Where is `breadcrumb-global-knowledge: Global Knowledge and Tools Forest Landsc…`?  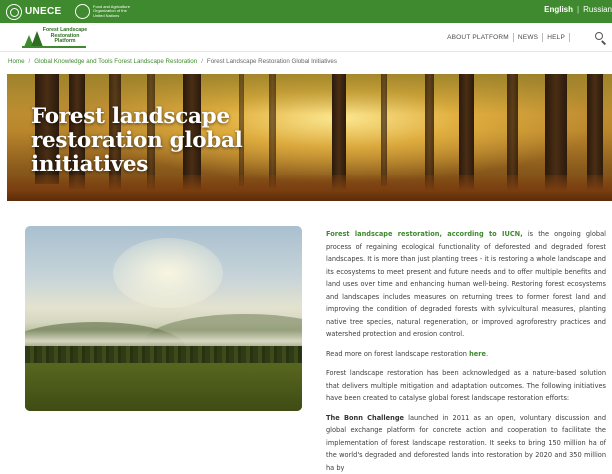
breadcrumb-global-knowledge: Global Knowledge and Tools Forest Landsc… is located at coordinates (115, 61).